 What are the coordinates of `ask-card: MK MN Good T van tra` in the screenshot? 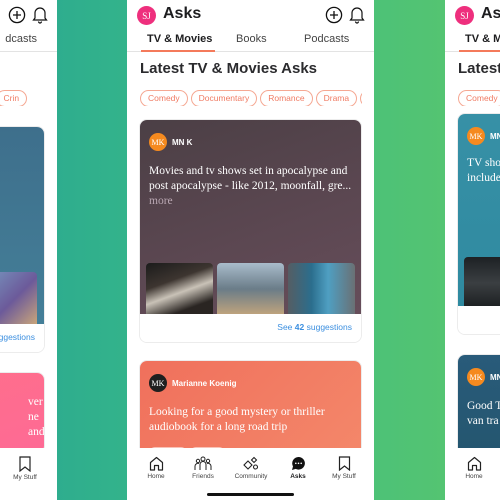 It's located at (479, 405).